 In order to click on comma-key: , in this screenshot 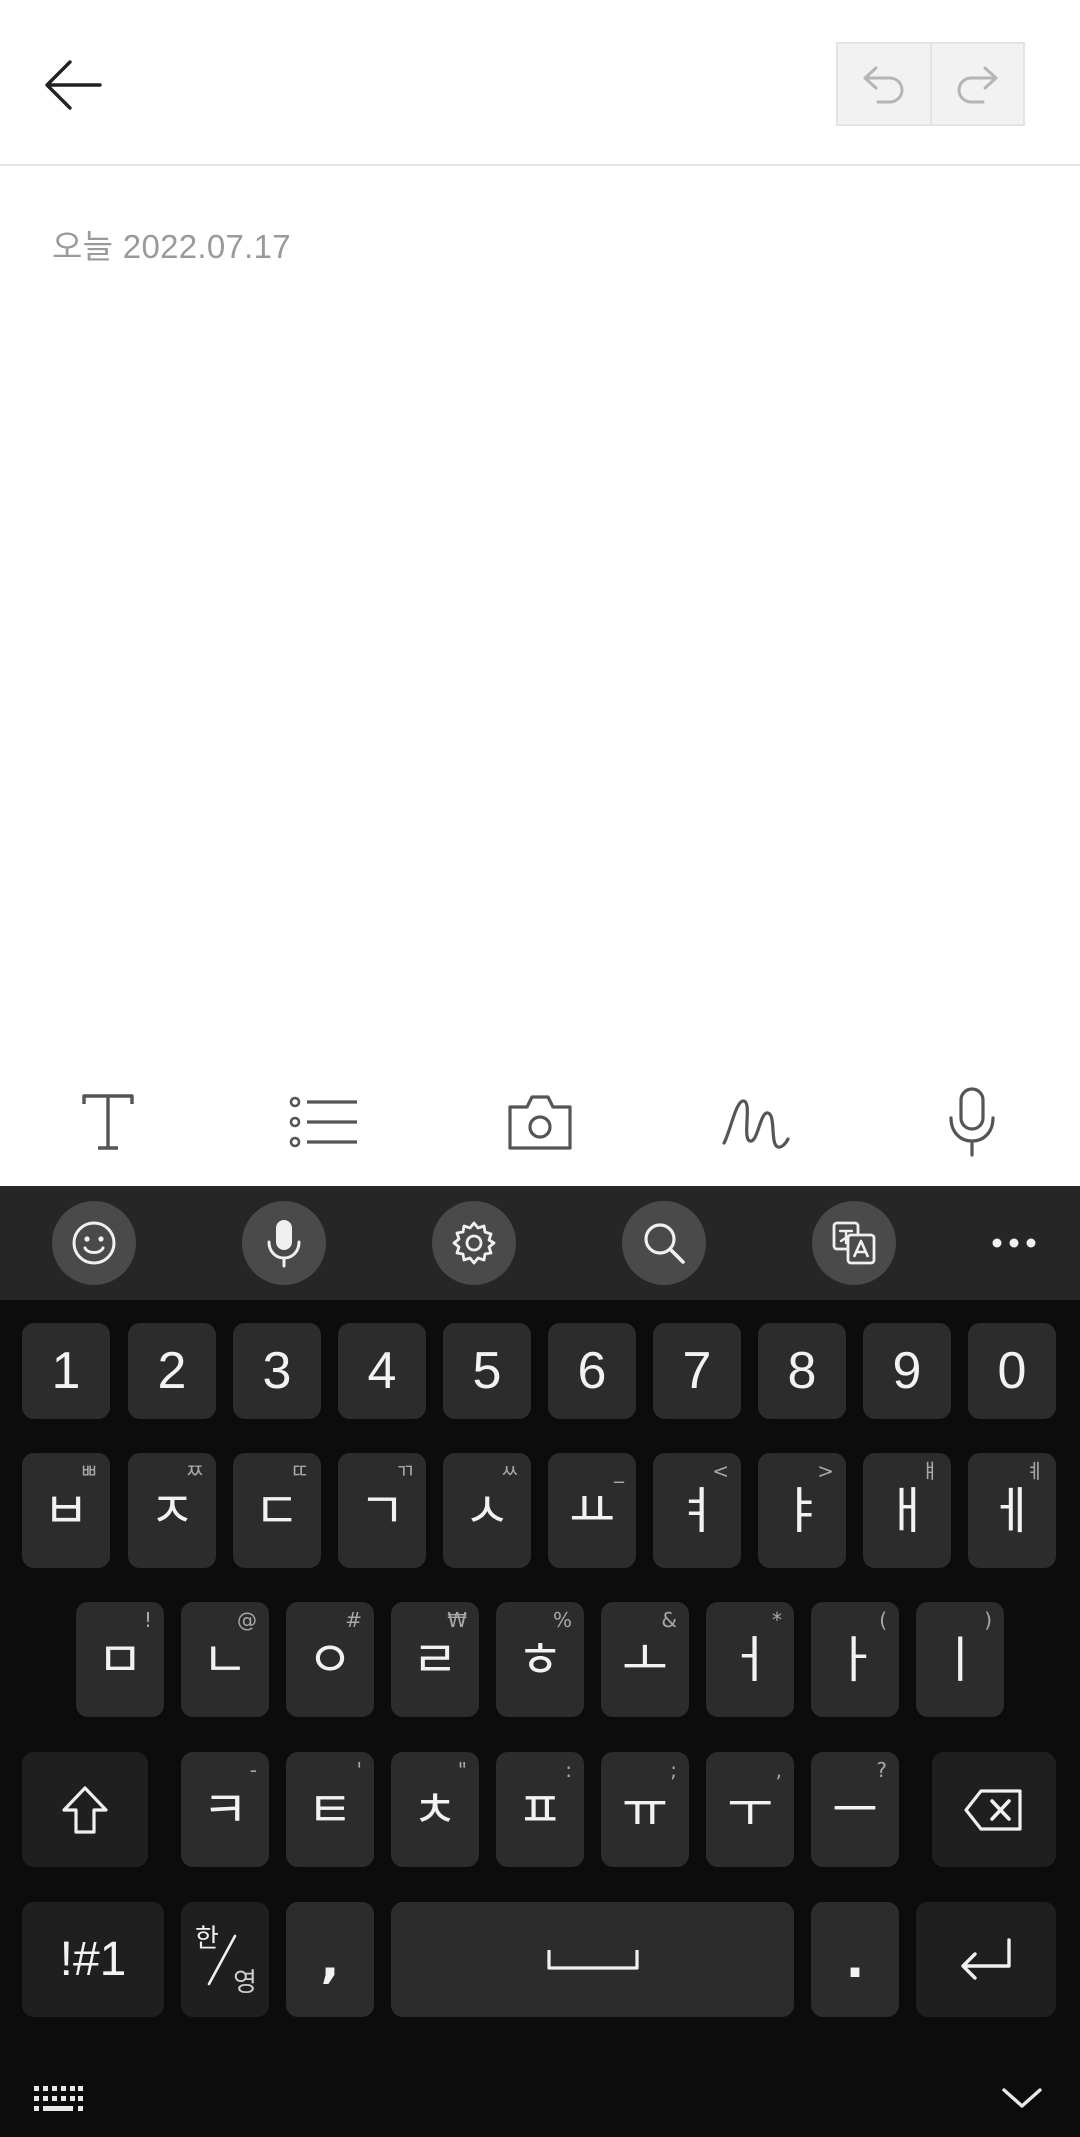, I will do `click(330, 1959)`.